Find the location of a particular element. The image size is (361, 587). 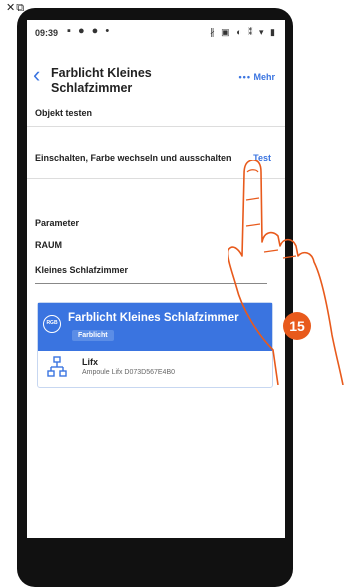

page-title: Farblicht Kleines Schlafzimmer is located at coordinates (101, 80).